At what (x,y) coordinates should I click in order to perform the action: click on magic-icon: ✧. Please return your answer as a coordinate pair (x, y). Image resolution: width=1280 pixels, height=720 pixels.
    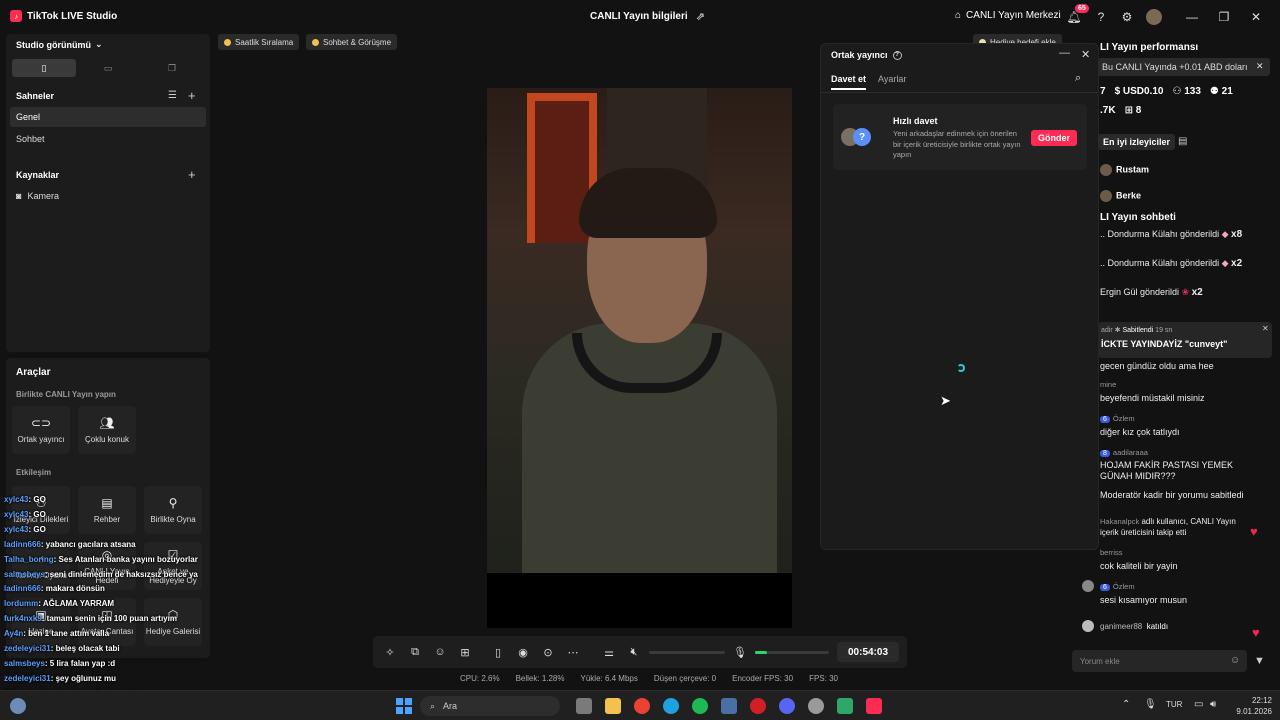
    Looking at the image, I should click on (390, 652).